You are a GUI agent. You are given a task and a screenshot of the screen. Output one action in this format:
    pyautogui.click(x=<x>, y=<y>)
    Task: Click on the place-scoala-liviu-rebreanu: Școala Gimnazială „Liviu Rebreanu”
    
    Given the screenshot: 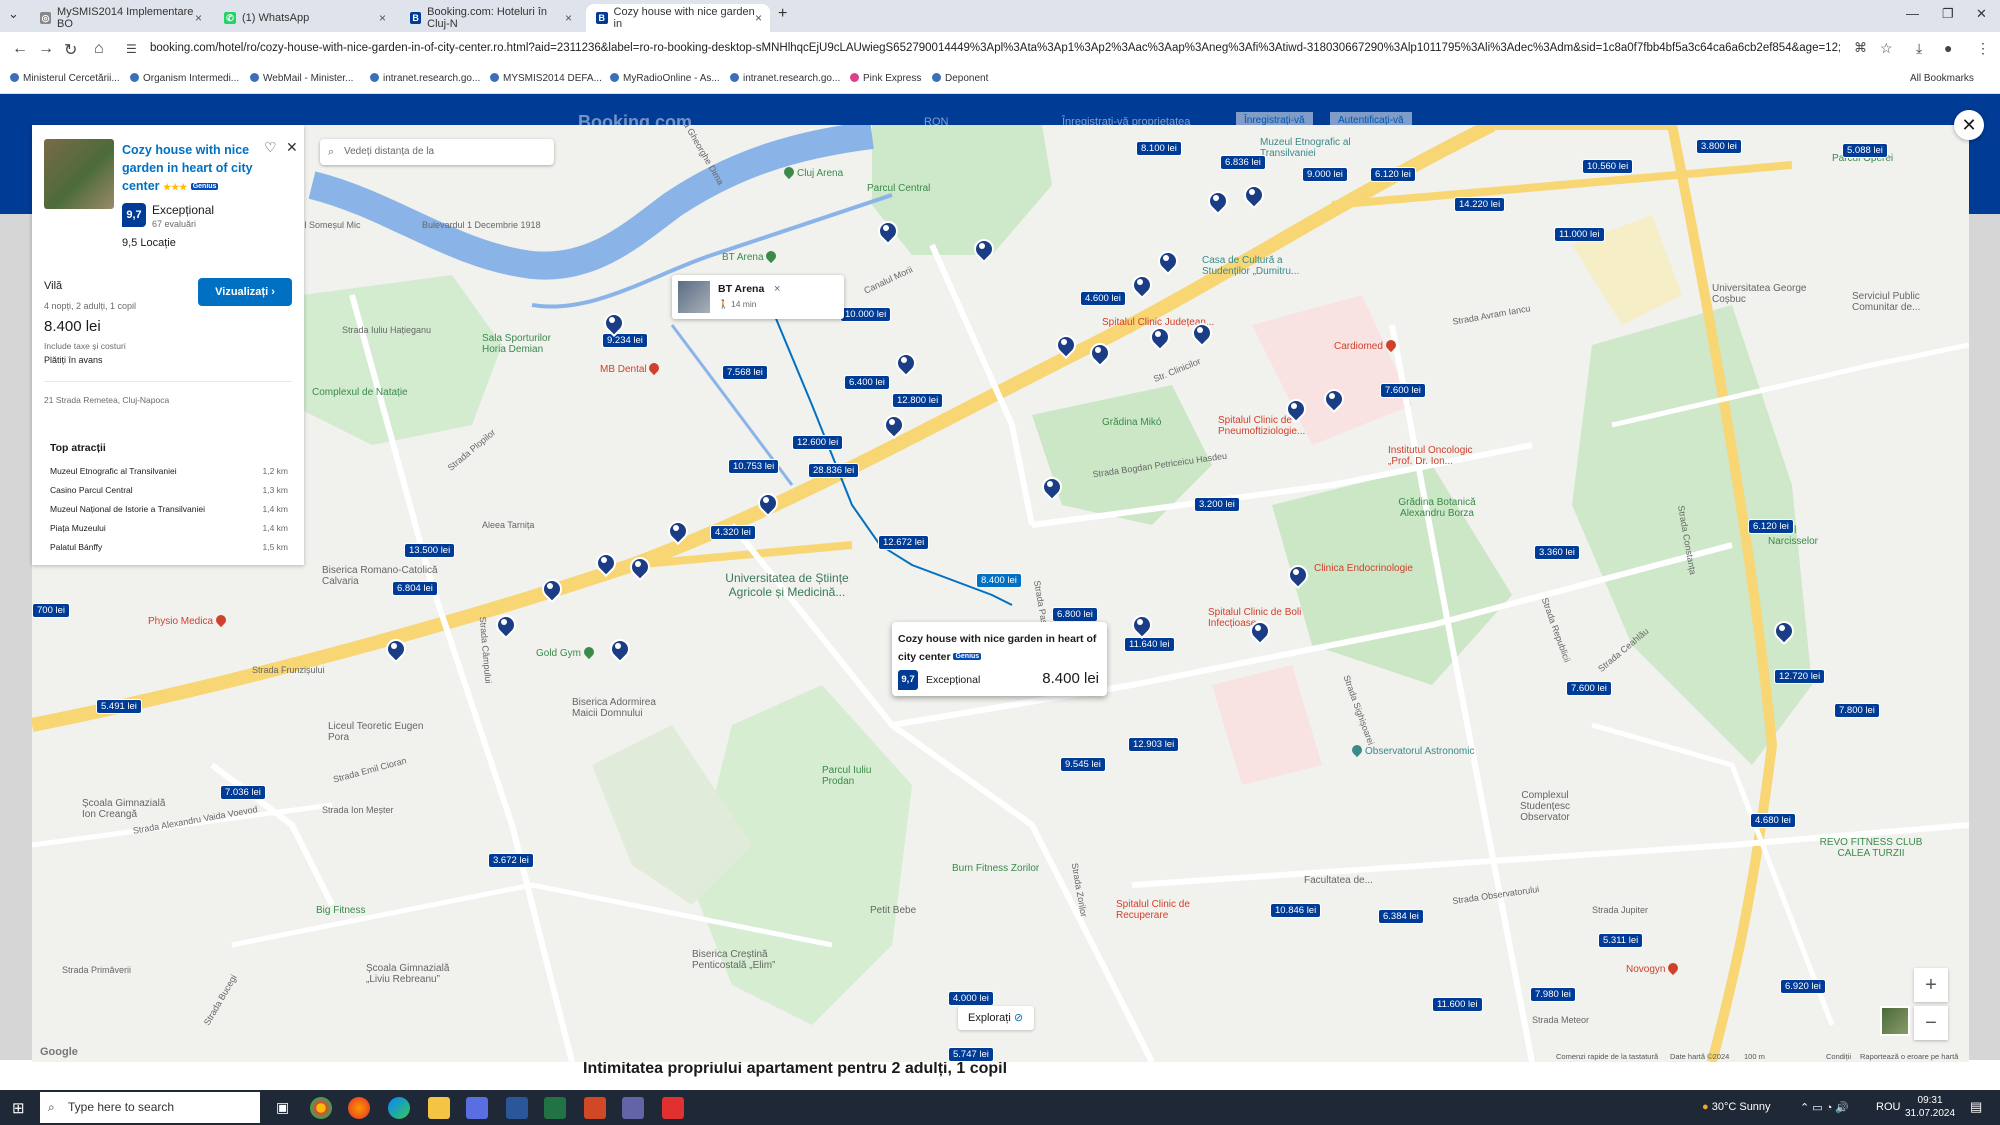 What is the action you would take?
    pyautogui.click(x=421, y=974)
    